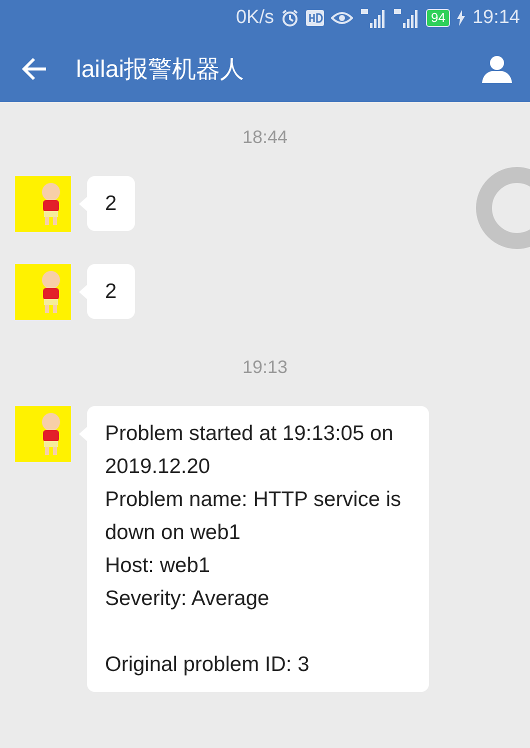  Describe the element at coordinates (207, 665) in the screenshot. I see `message-text: Original problem ID: 3` at that location.